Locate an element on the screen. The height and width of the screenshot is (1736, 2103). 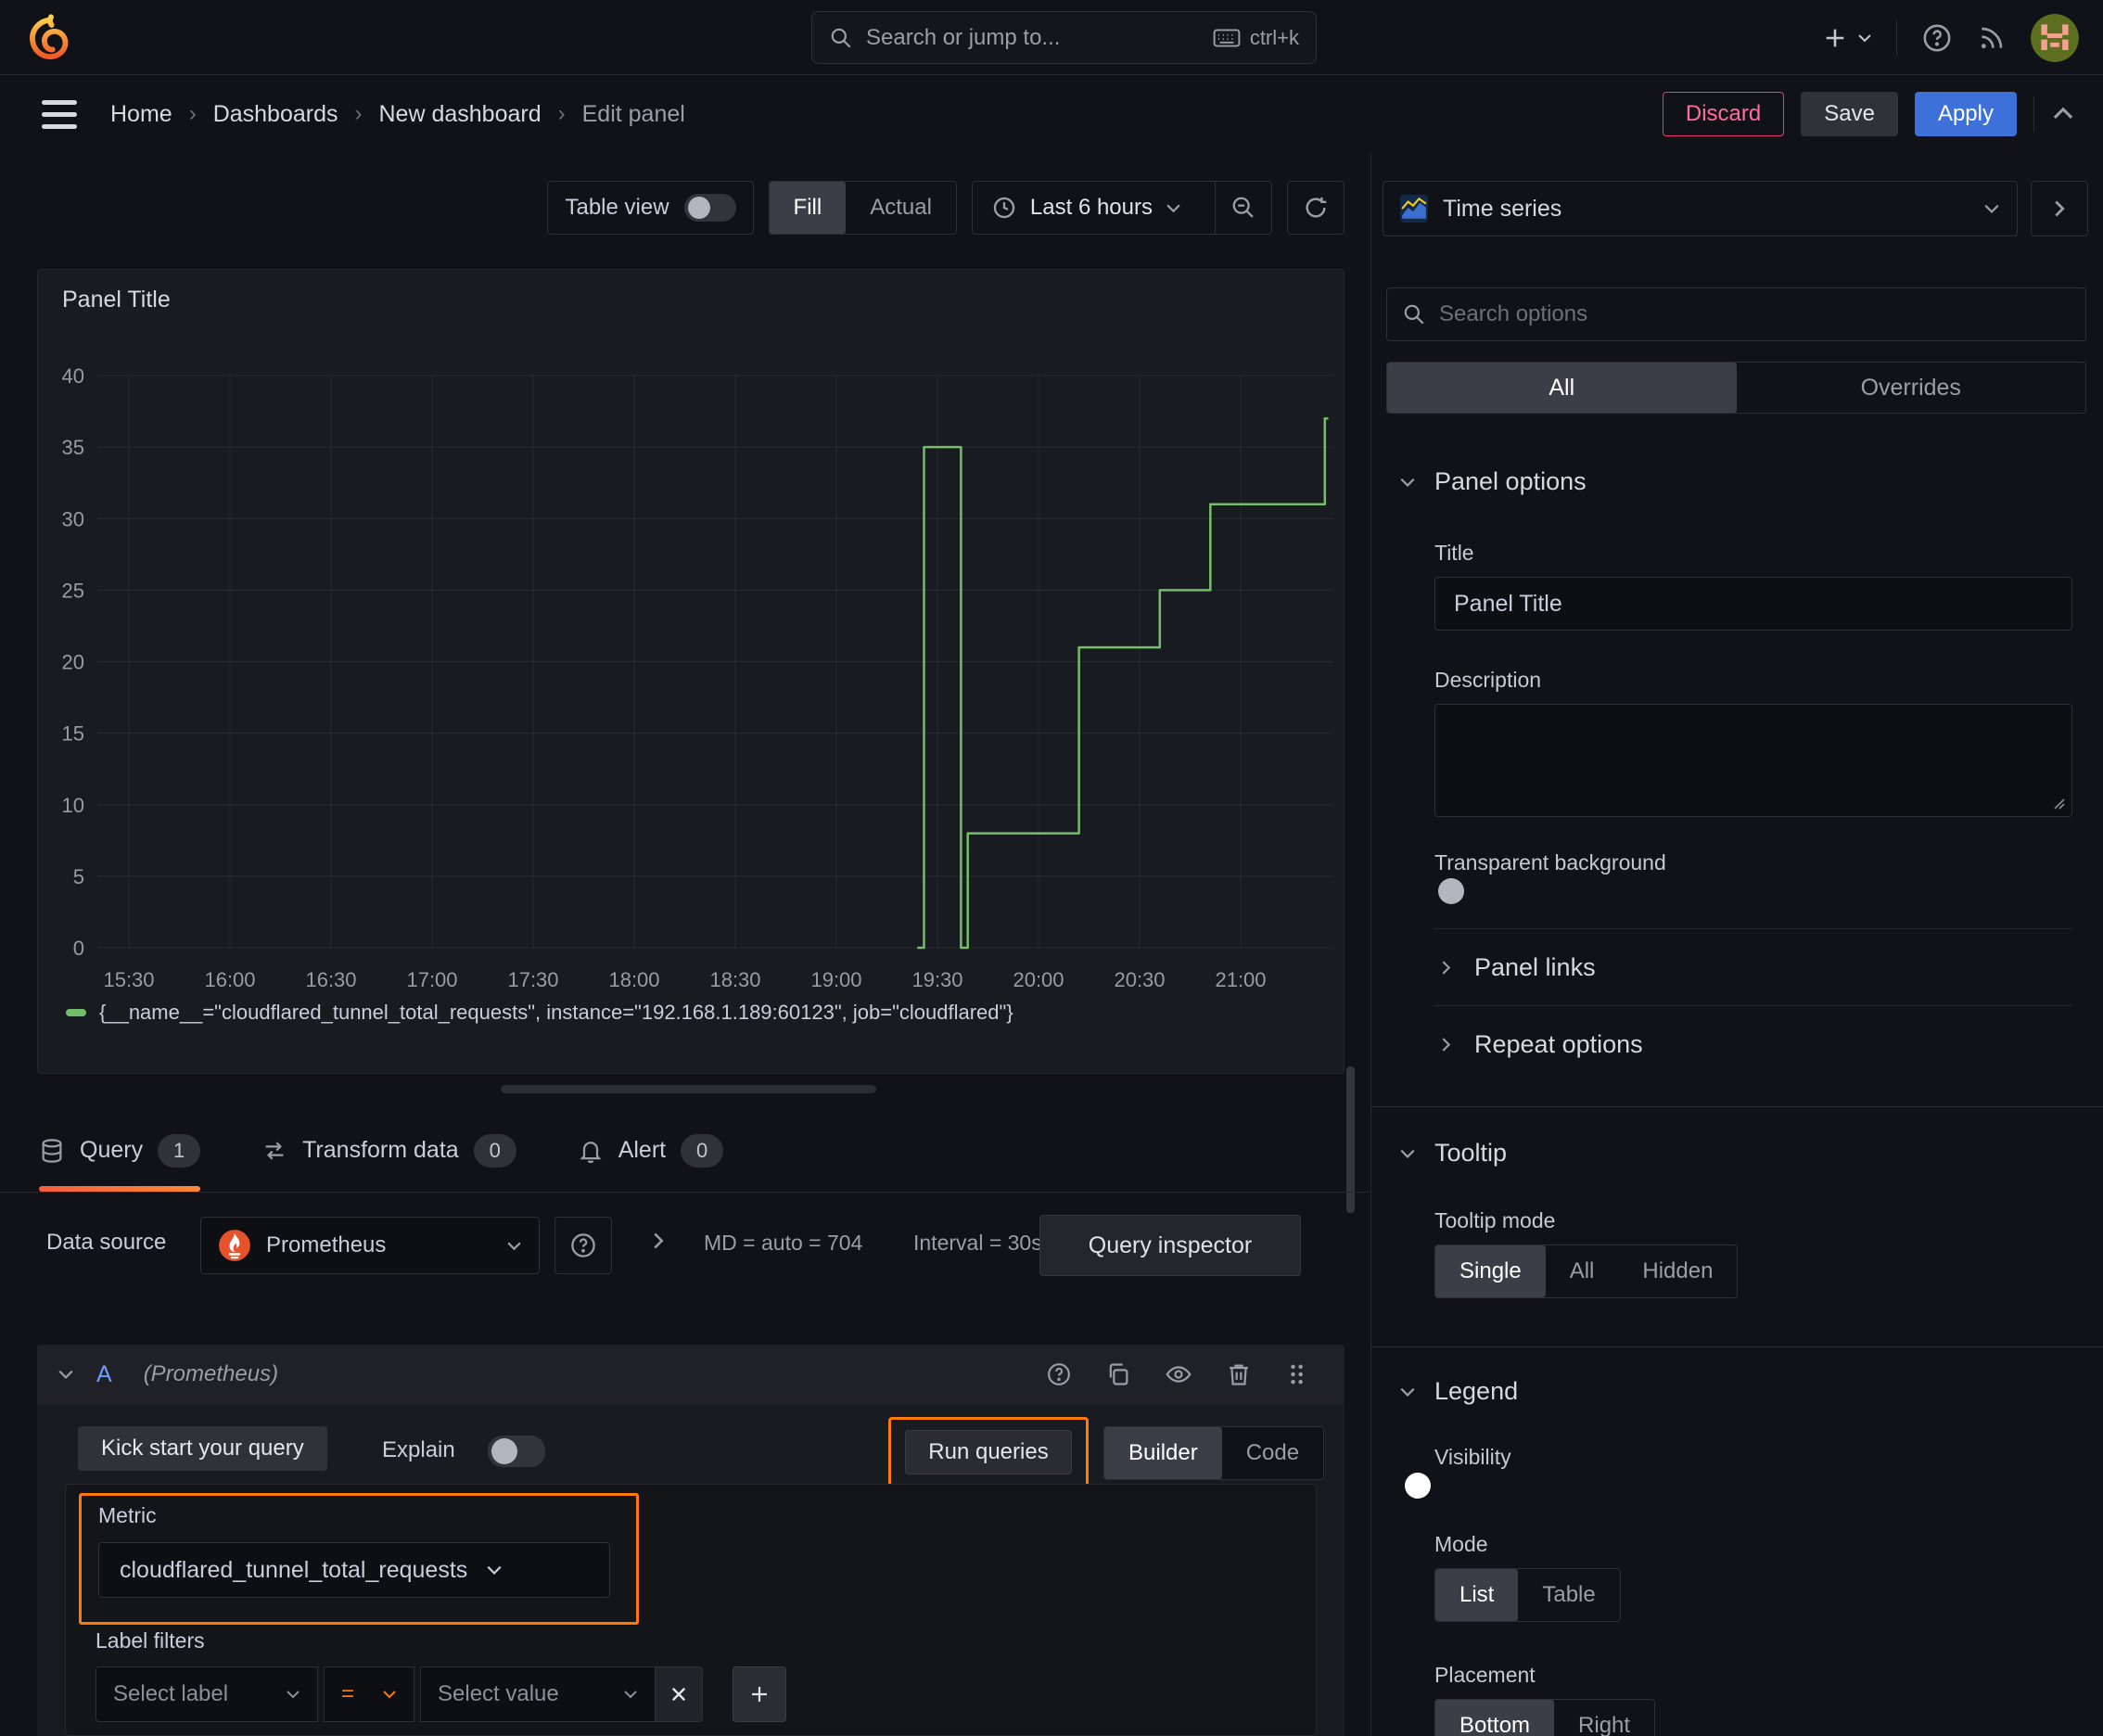
remove-filter-icon is located at coordinates (679, 1694).